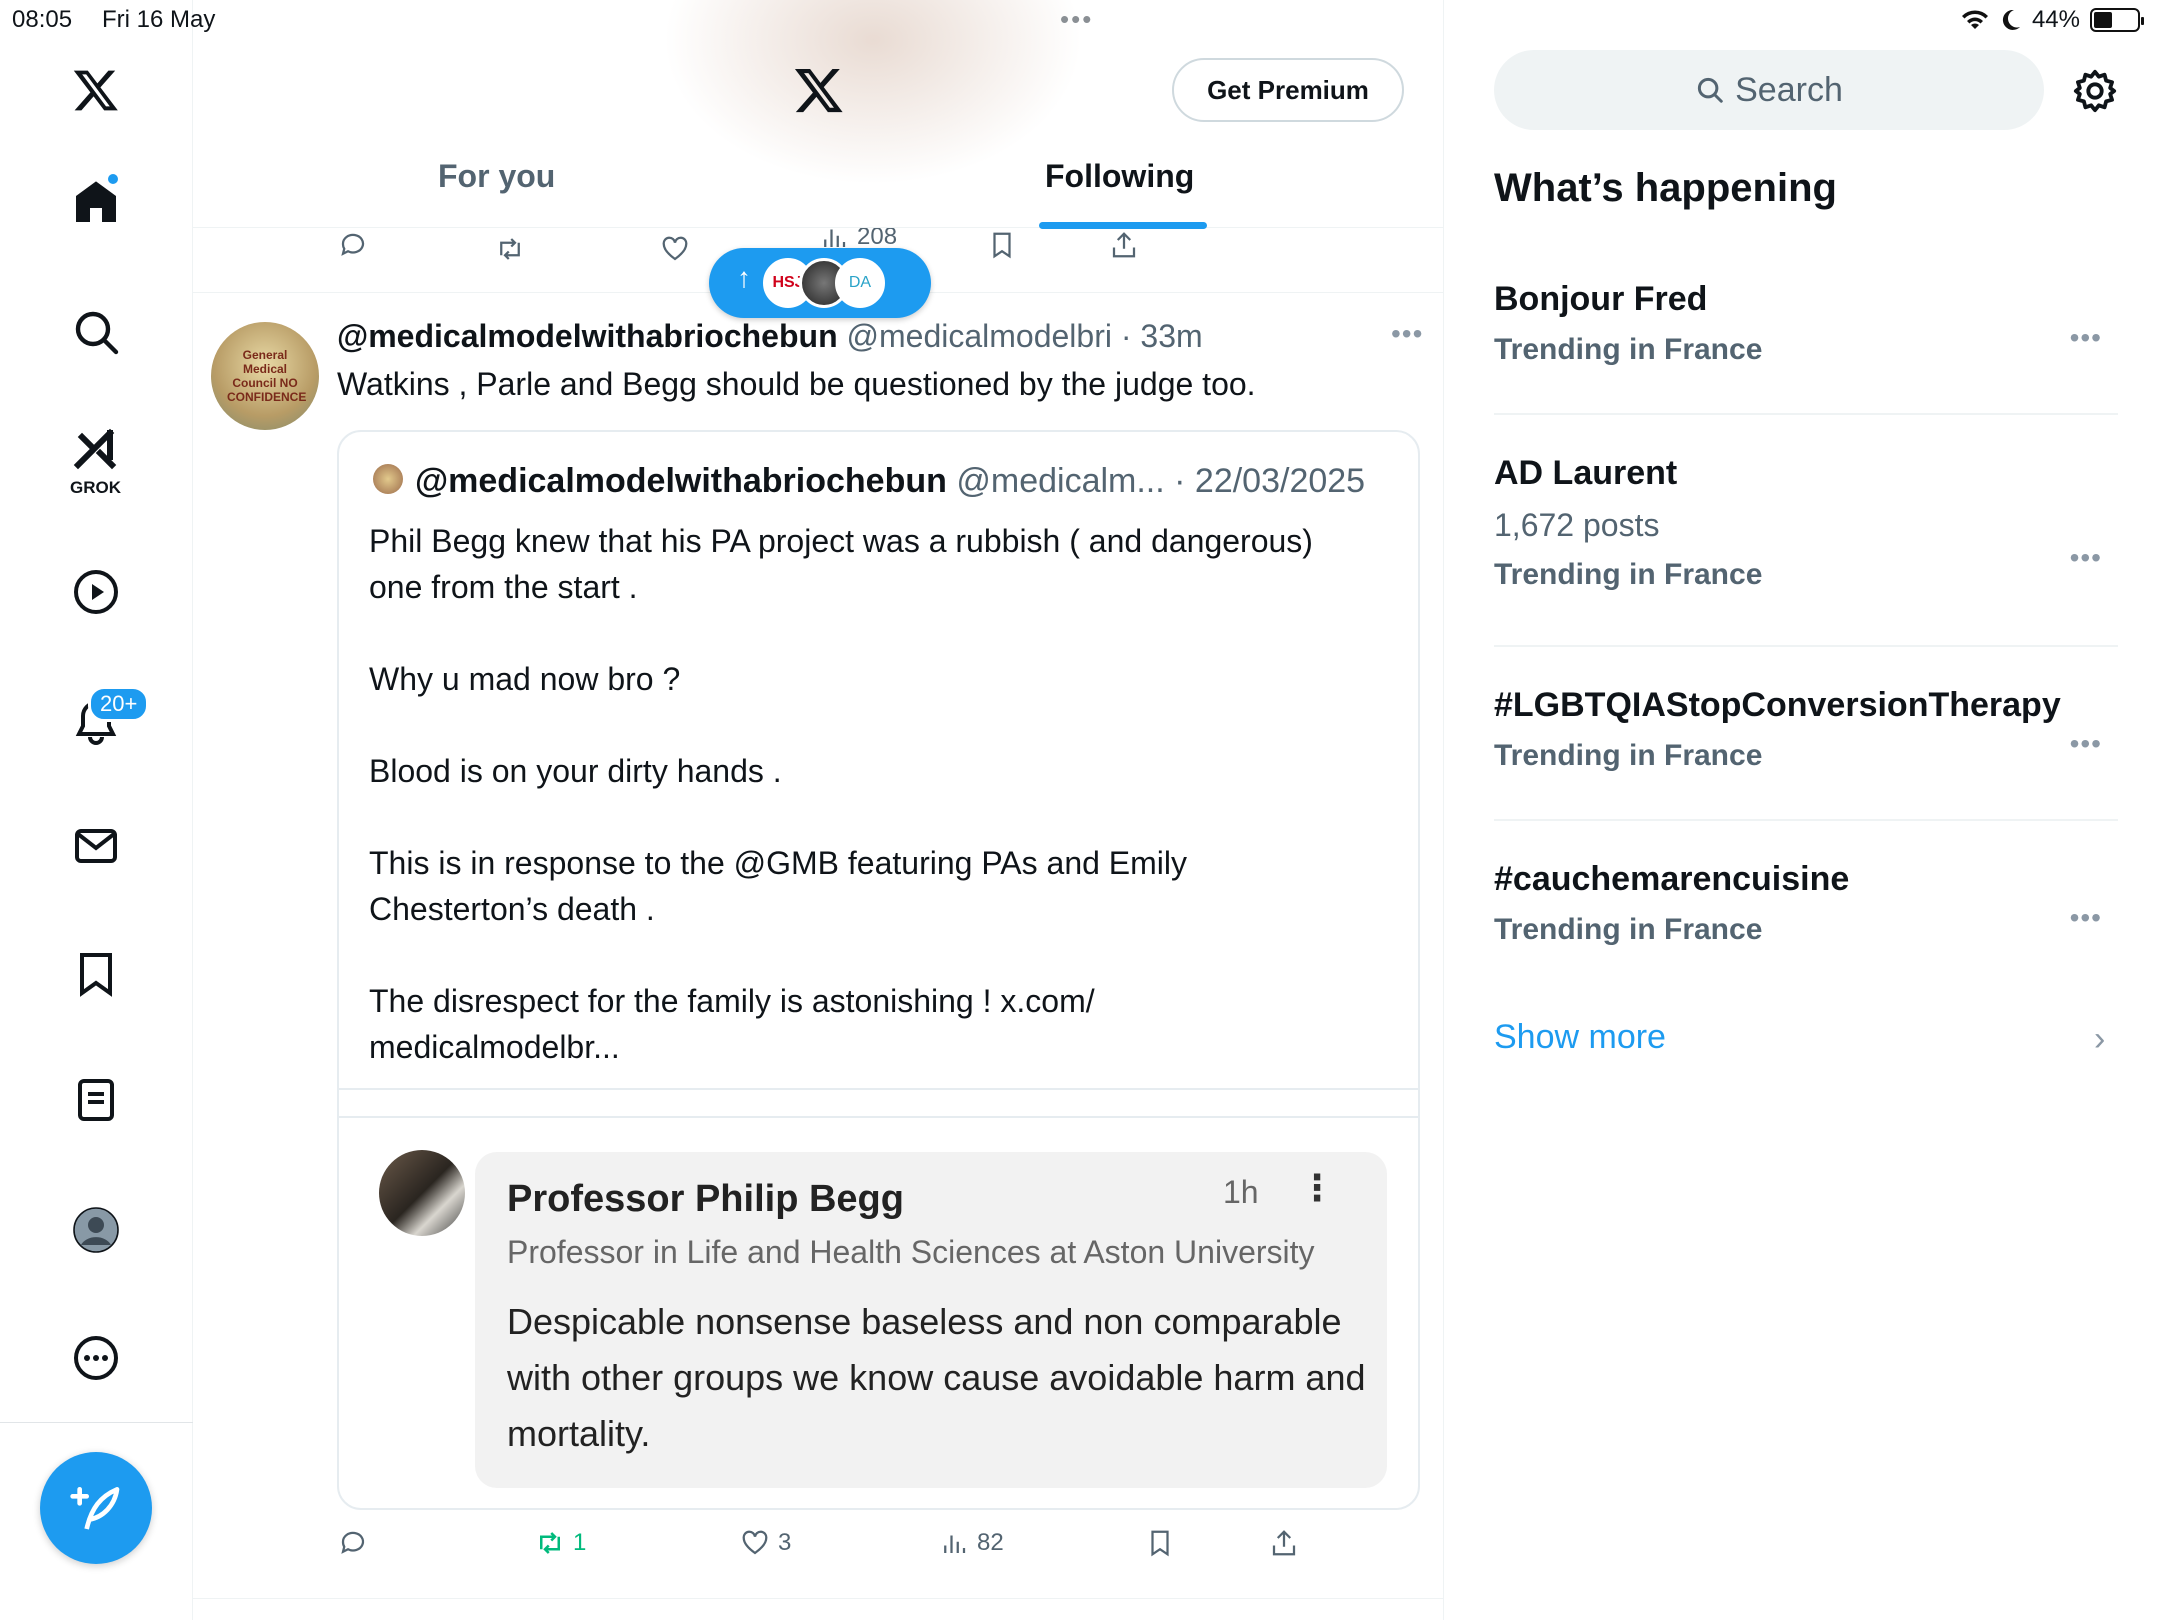 The height and width of the screenshot is (1620, 2160). What do you see at coordinates (42, 19) in the screenshot?
I see `status-time: 08:05` at bounding box center [42, 19].